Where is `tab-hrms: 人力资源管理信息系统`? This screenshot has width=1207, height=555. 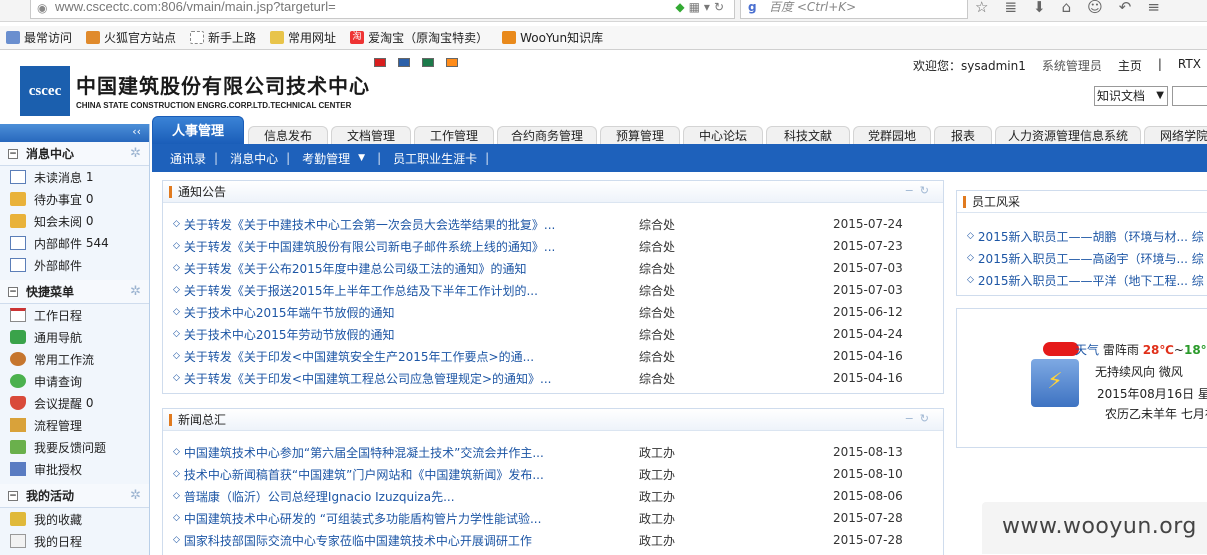 tab-hrms: 人力资源管理信息系统 is located at coordinates (1068, 135).